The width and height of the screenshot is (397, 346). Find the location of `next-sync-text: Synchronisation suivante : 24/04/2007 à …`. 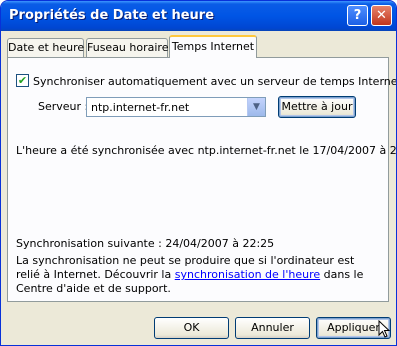

next-sync-text: Synchronisation suivante : 24/04/2007 à … is located at coordinates (145, 243).